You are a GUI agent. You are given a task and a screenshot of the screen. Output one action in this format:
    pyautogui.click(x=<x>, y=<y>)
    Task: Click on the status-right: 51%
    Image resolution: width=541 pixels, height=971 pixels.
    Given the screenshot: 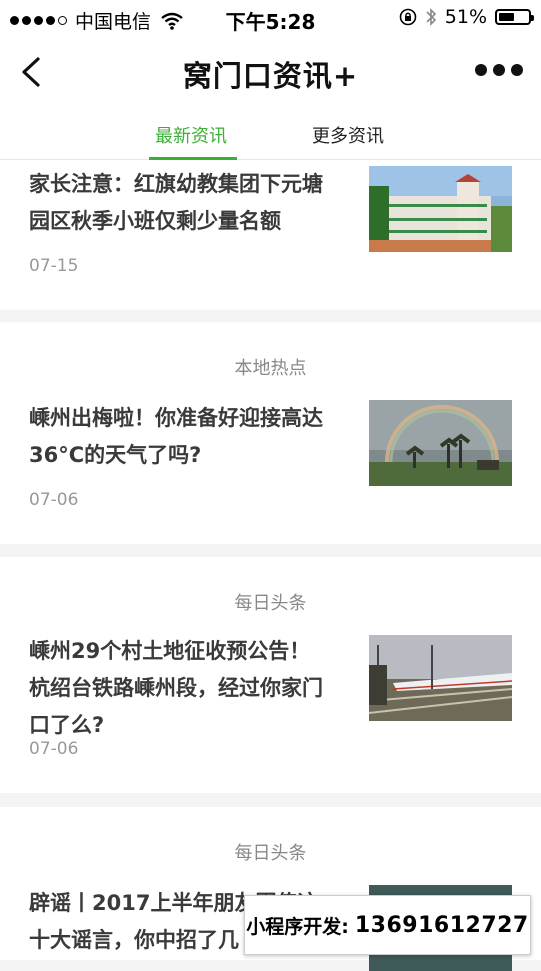 What is the action you would take?
    pyautogui.click(x=466, y=17)
    